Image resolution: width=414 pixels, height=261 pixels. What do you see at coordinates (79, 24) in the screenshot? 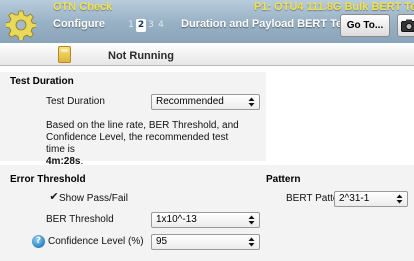
I see `section-label: Configure` at bounding box center [79, 24].